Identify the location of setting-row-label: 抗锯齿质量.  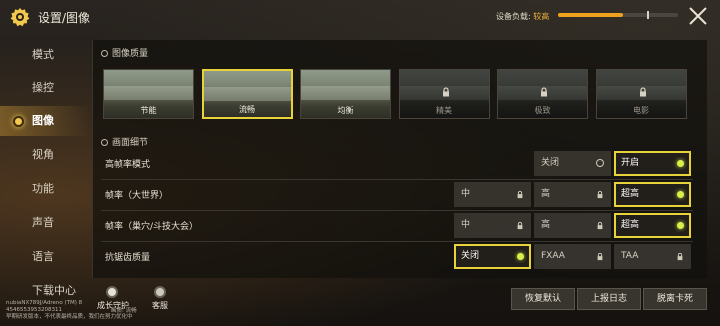
(128, 258).